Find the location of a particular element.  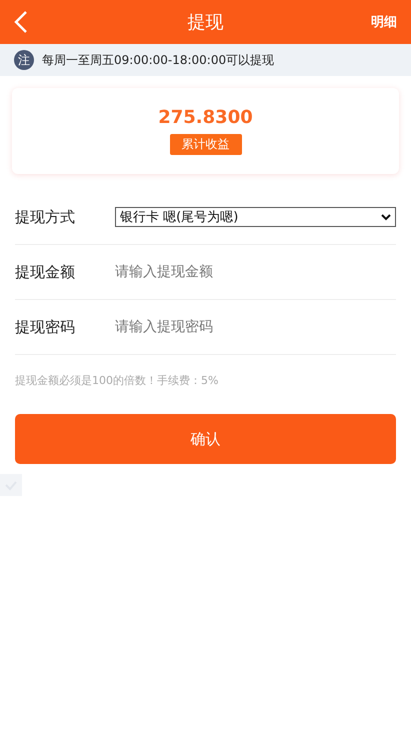

field-label: 提现密码 is located at coordinates (45, 327).